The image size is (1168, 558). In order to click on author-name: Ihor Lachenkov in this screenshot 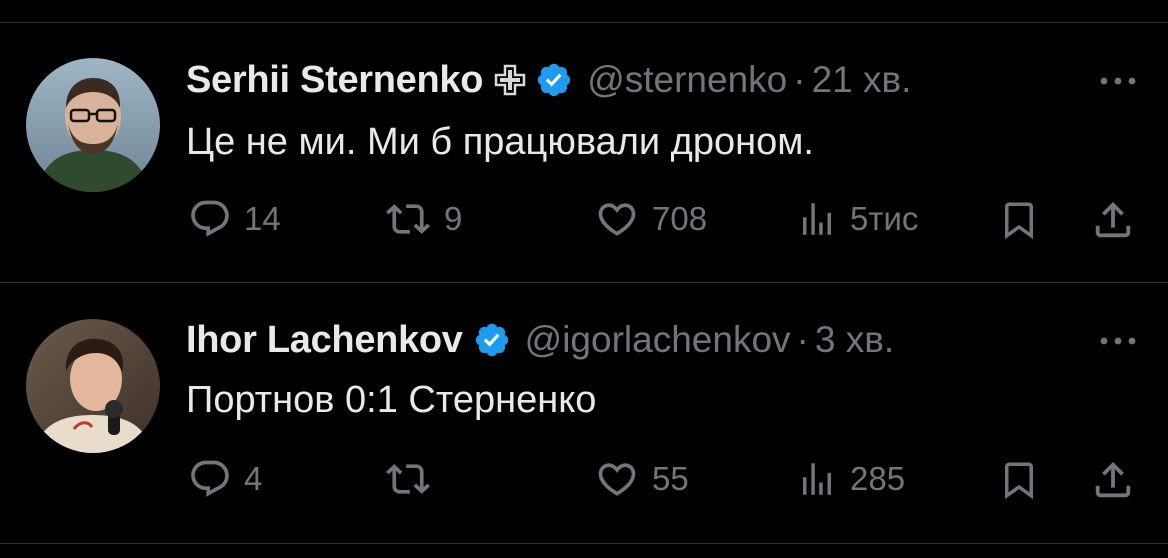, I will do `click(324, 340)`.